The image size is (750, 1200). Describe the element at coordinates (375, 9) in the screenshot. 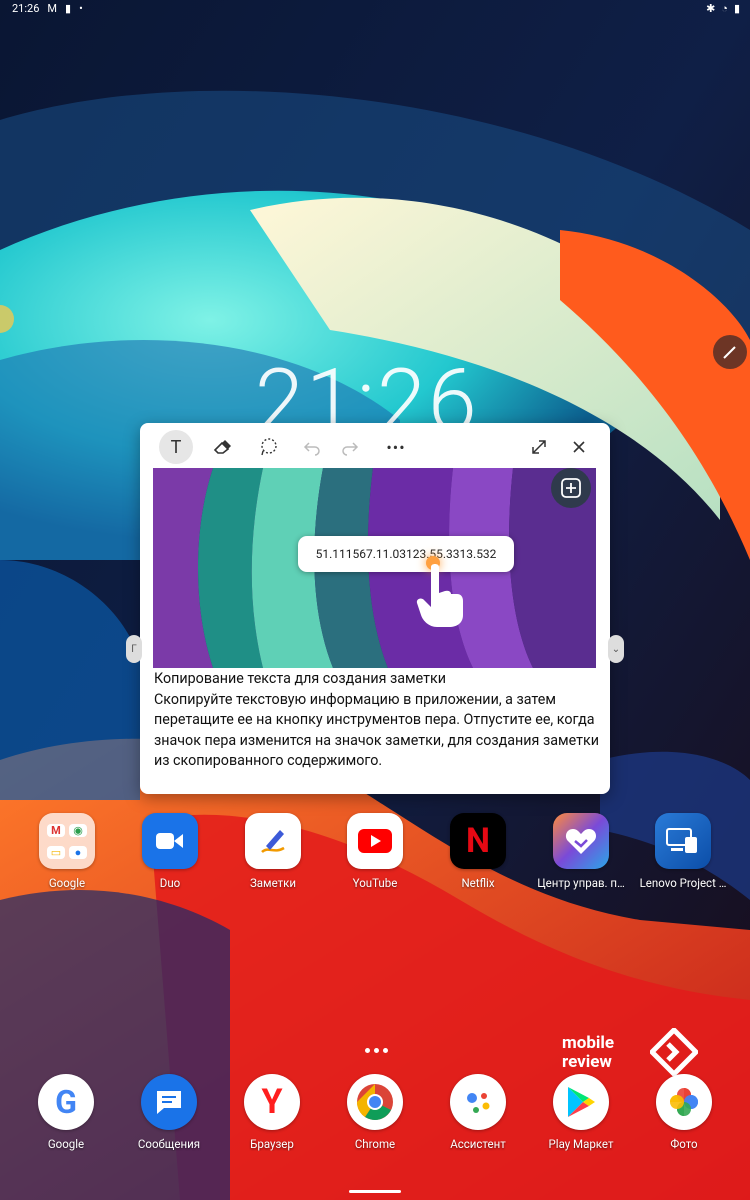

I see `status-bar: 21:26 M ▮ • ✱ ◔ ▮` at that location.